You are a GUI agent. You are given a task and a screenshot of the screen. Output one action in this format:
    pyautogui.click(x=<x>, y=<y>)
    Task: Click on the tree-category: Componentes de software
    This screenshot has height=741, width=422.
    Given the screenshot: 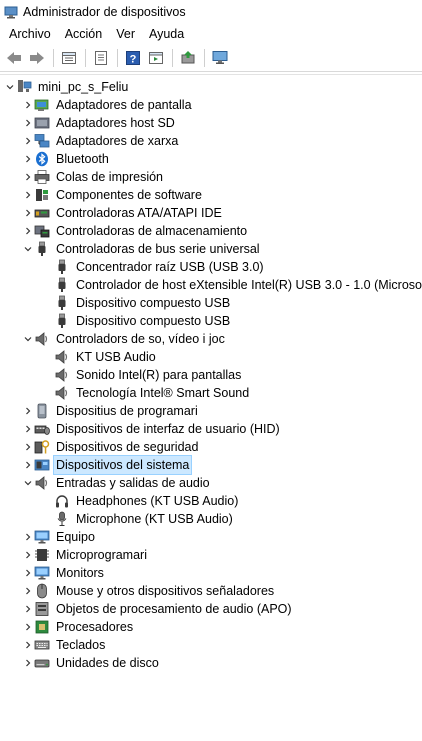 What is the action you would take?
    pyautogui.click(x=211, y=195)
    